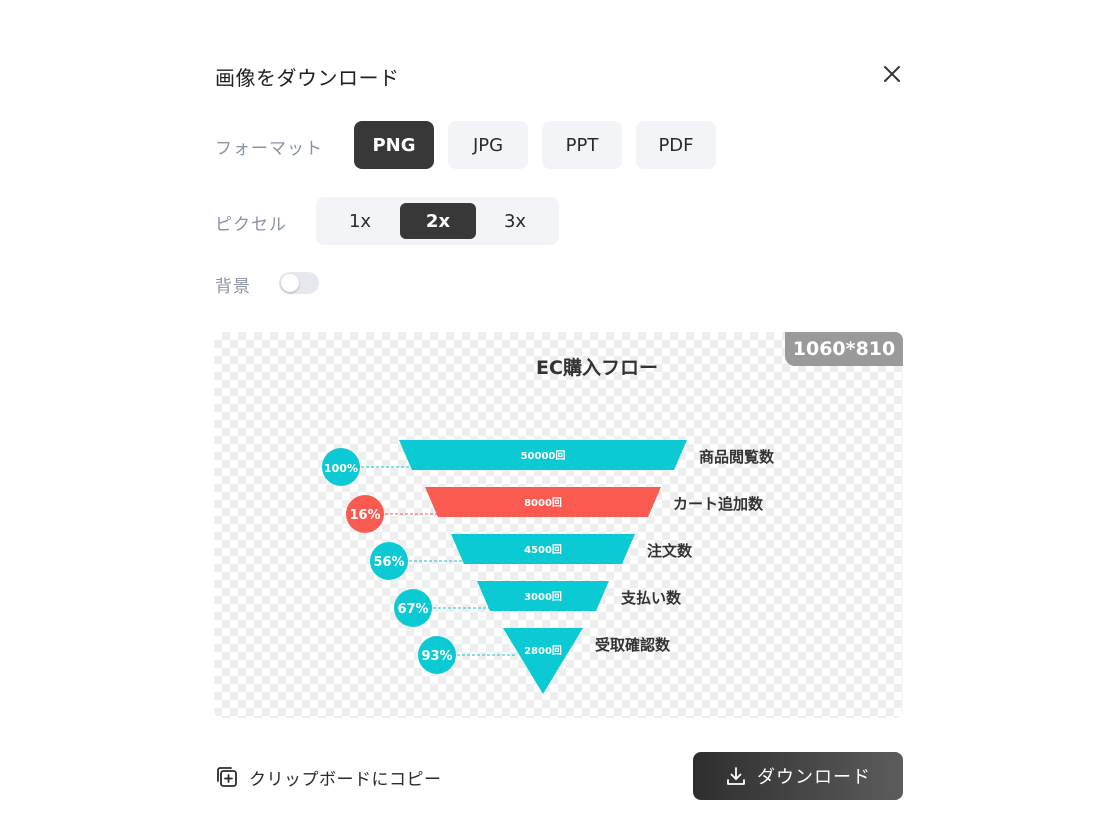 The width and height of the screenshot is (1120, 840). I want to click on close-icon, so click(892, 74).